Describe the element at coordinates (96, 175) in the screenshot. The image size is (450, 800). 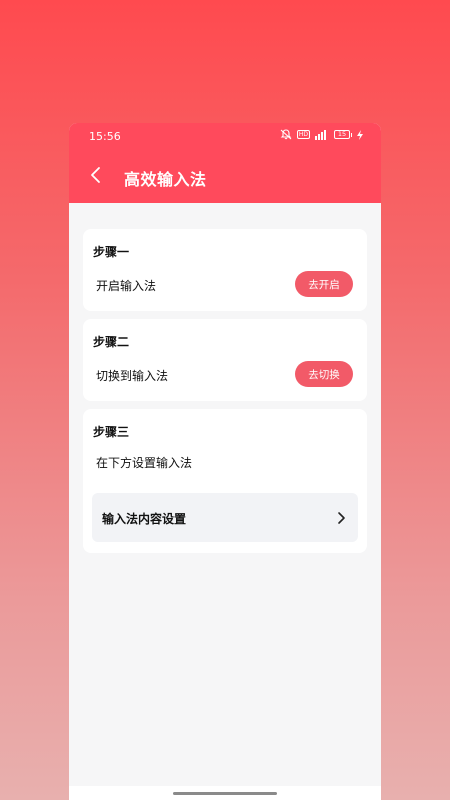
I see `back-arrow-icon` at that location.